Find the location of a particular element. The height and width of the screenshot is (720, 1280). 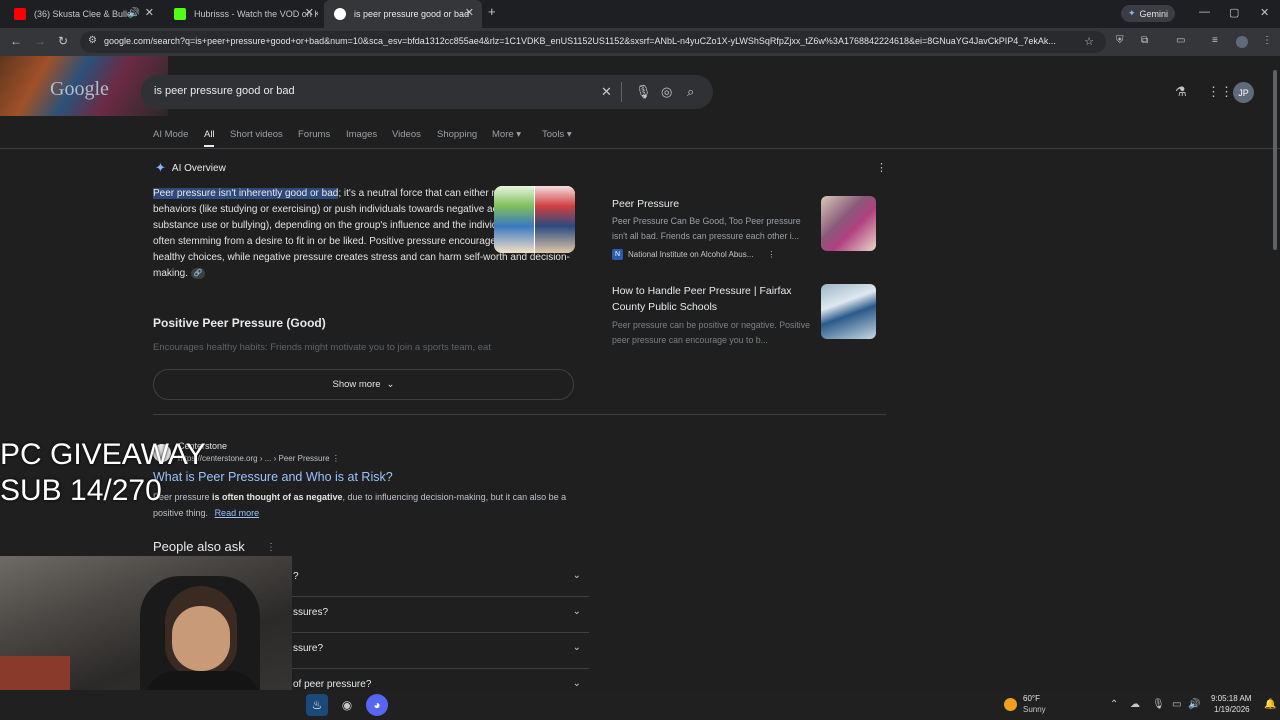

app-icon: ◉ is located at coordinates (347, 705).